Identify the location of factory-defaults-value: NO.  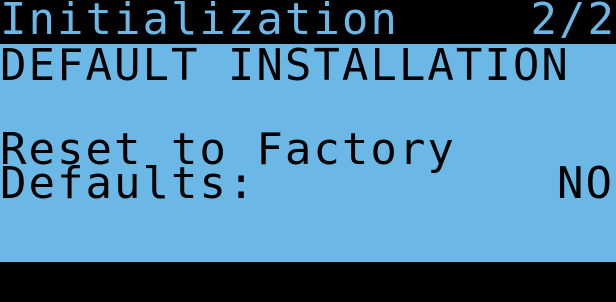
(585, 184).